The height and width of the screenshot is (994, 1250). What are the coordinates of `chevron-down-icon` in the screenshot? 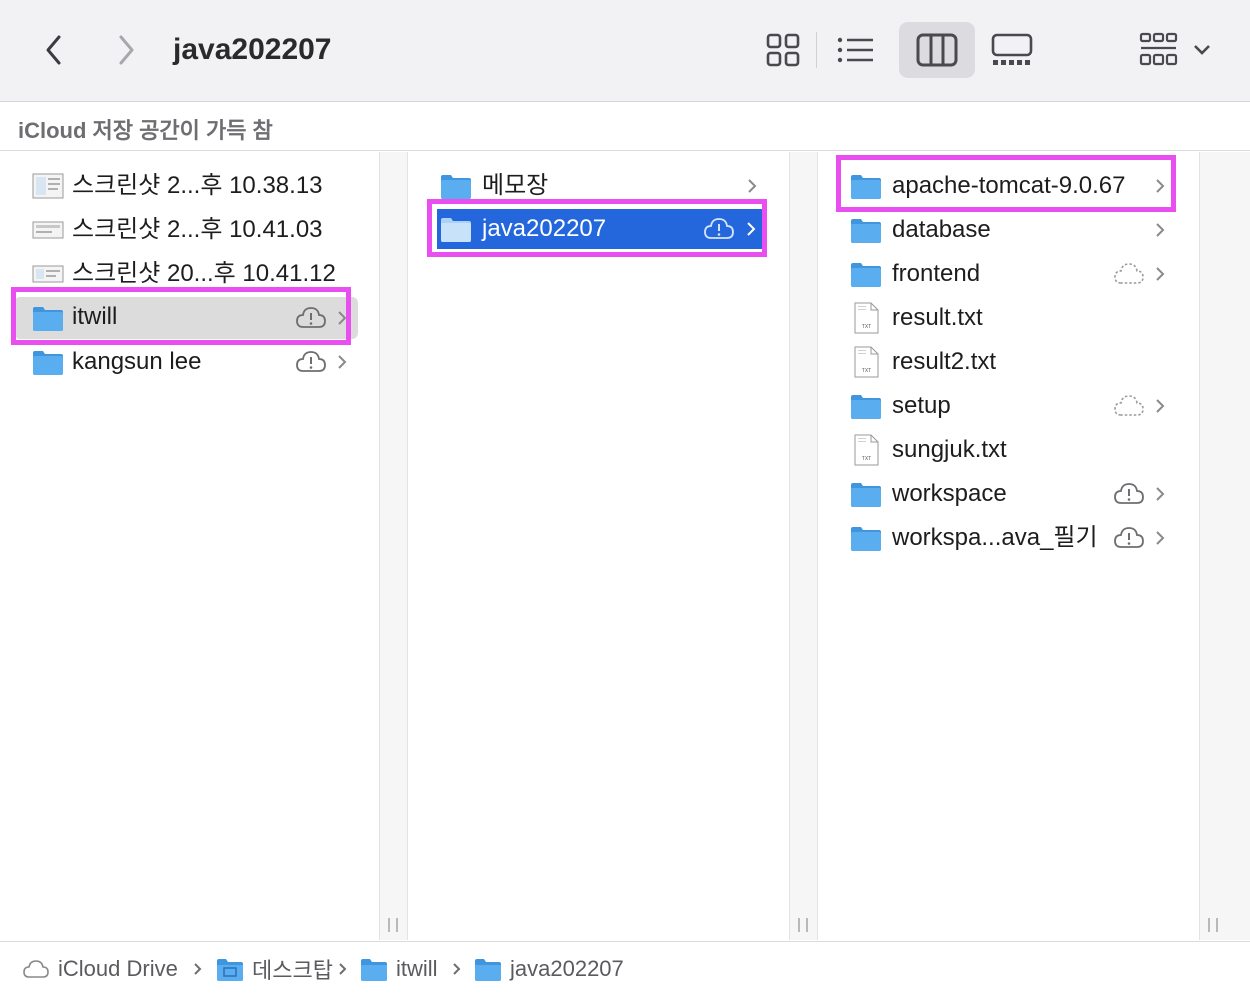 It's located at (1202, 50).